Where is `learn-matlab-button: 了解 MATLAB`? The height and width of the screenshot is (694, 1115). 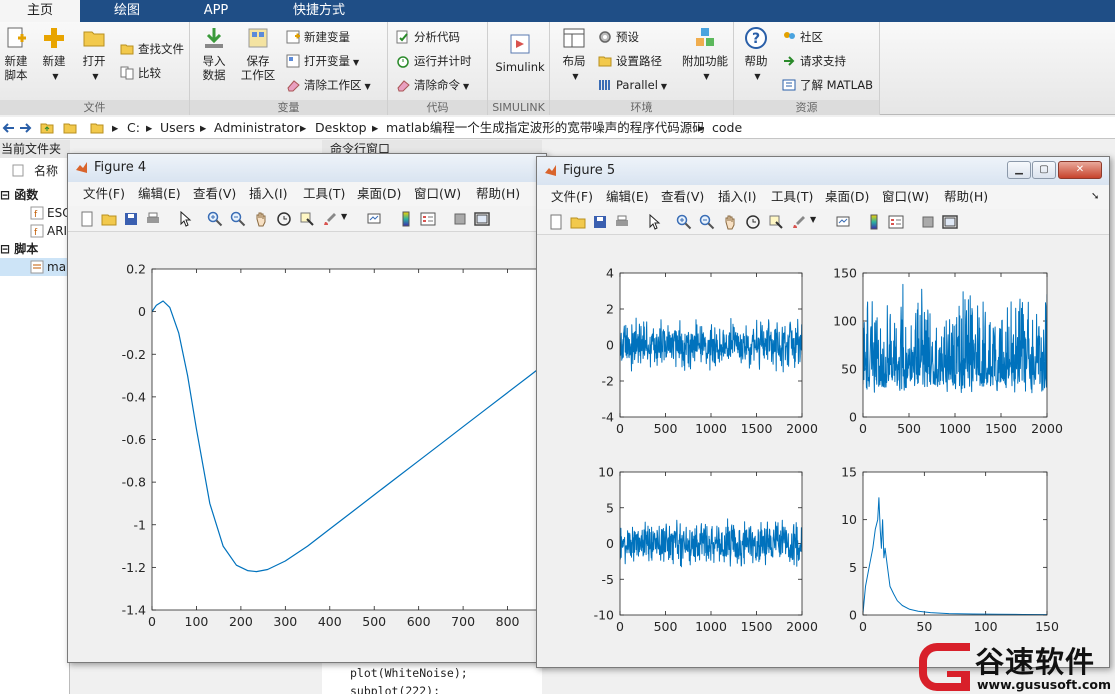 learn-matlab-button: 了解 MATLAB is located at coordinates (827, 85).